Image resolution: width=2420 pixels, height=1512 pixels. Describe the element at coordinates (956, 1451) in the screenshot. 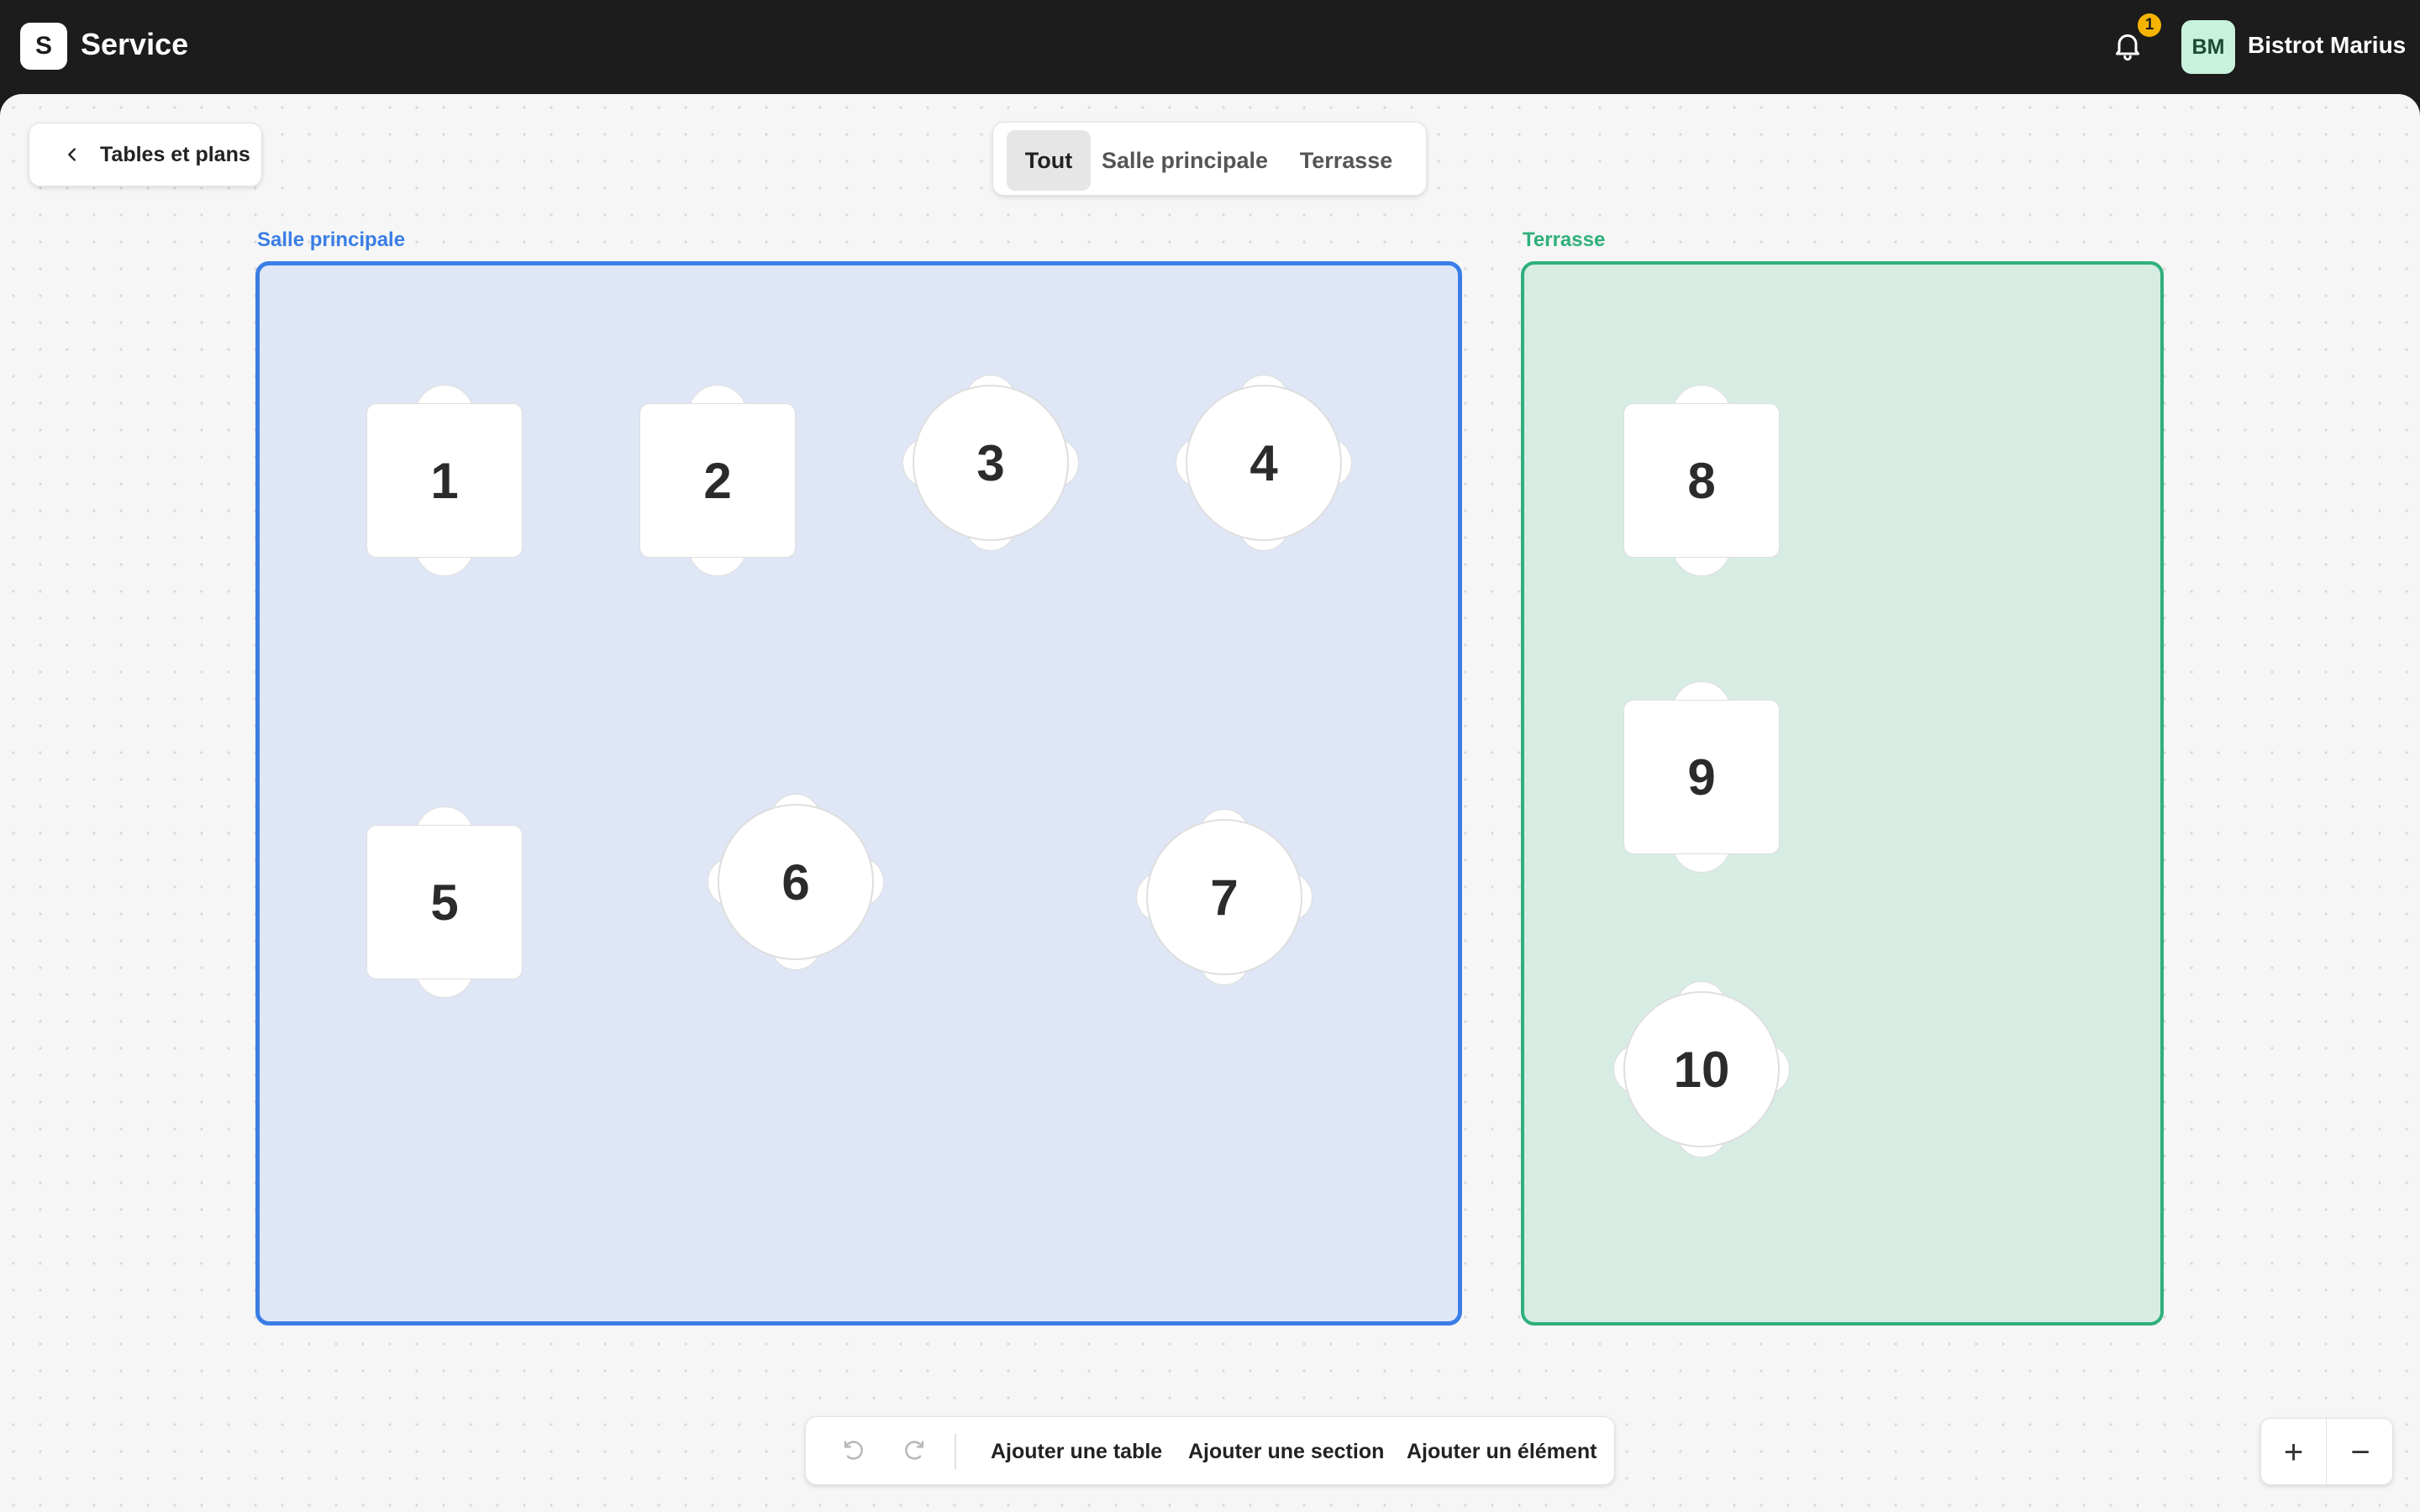

I see `toolbar-divider` at that location.